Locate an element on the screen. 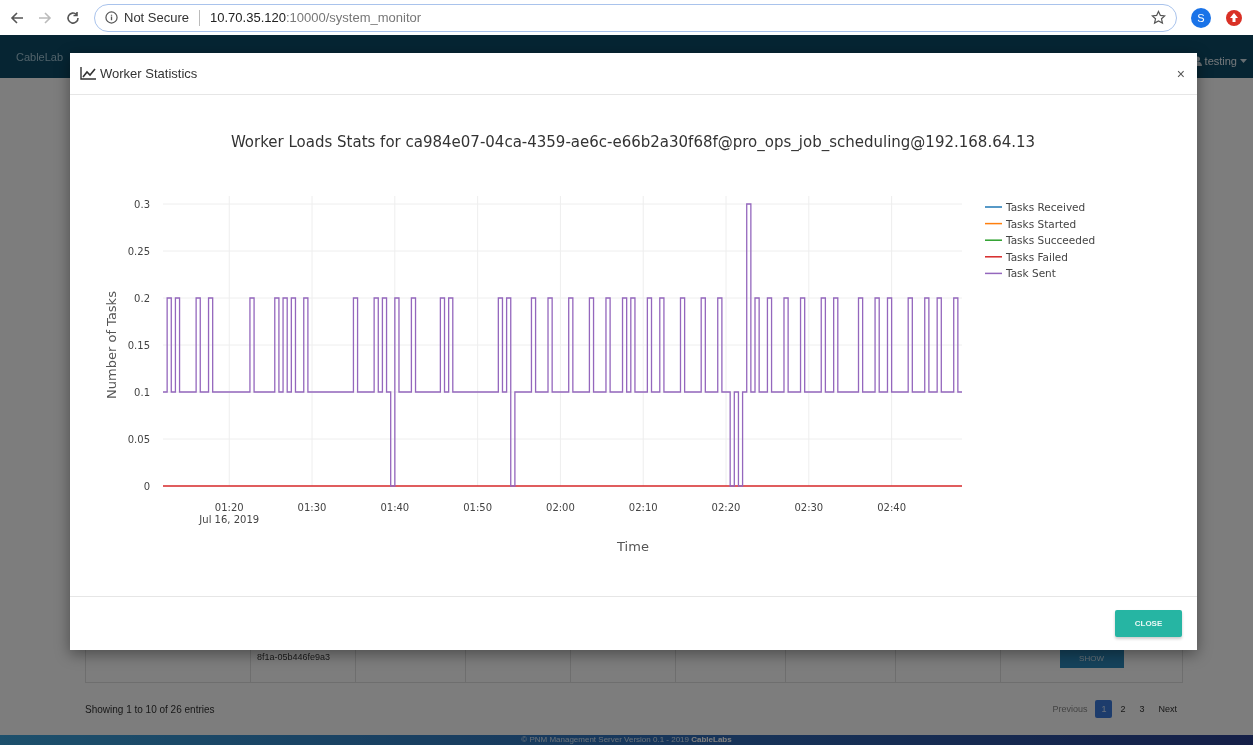 The image size is (1253, 745). y-tick-label: 0 is located at coordinates (146, 486).